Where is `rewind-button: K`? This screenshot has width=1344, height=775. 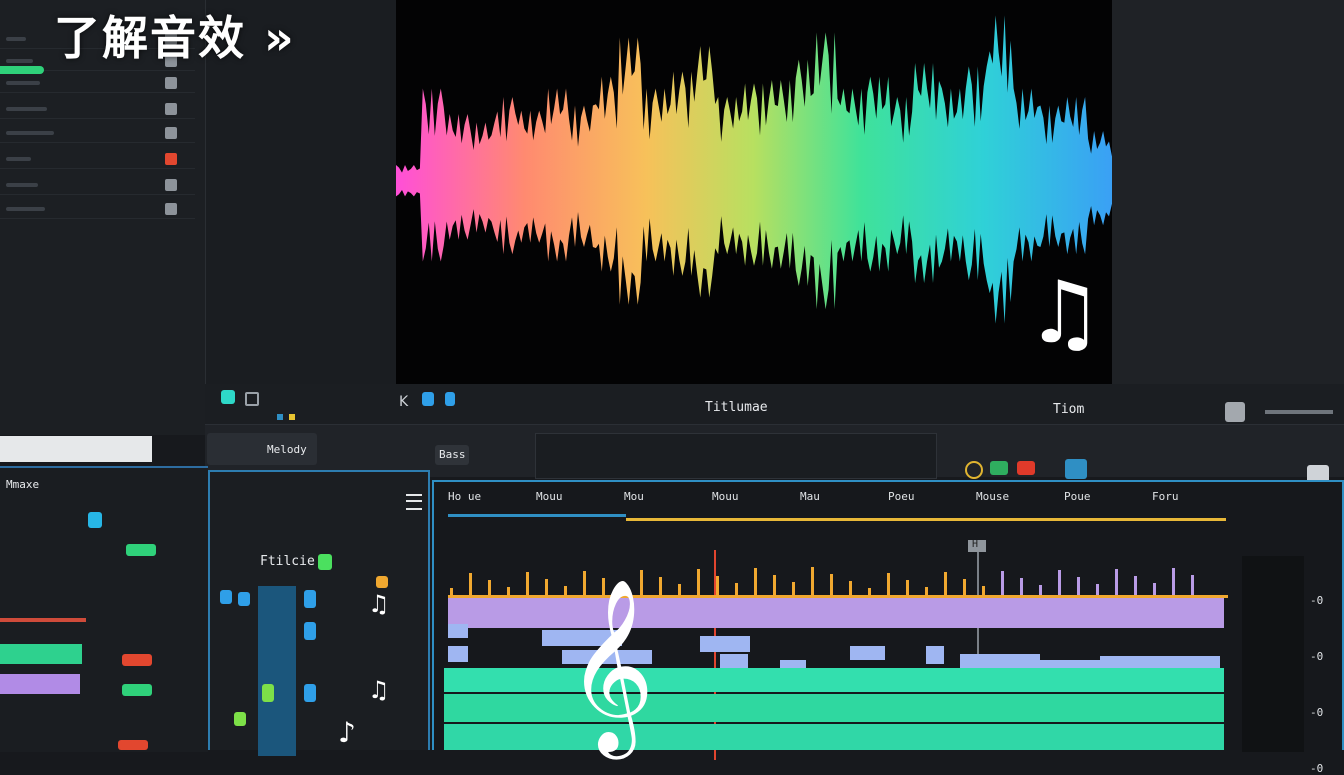 rewind-button: K is located at coordinates (403, 402).